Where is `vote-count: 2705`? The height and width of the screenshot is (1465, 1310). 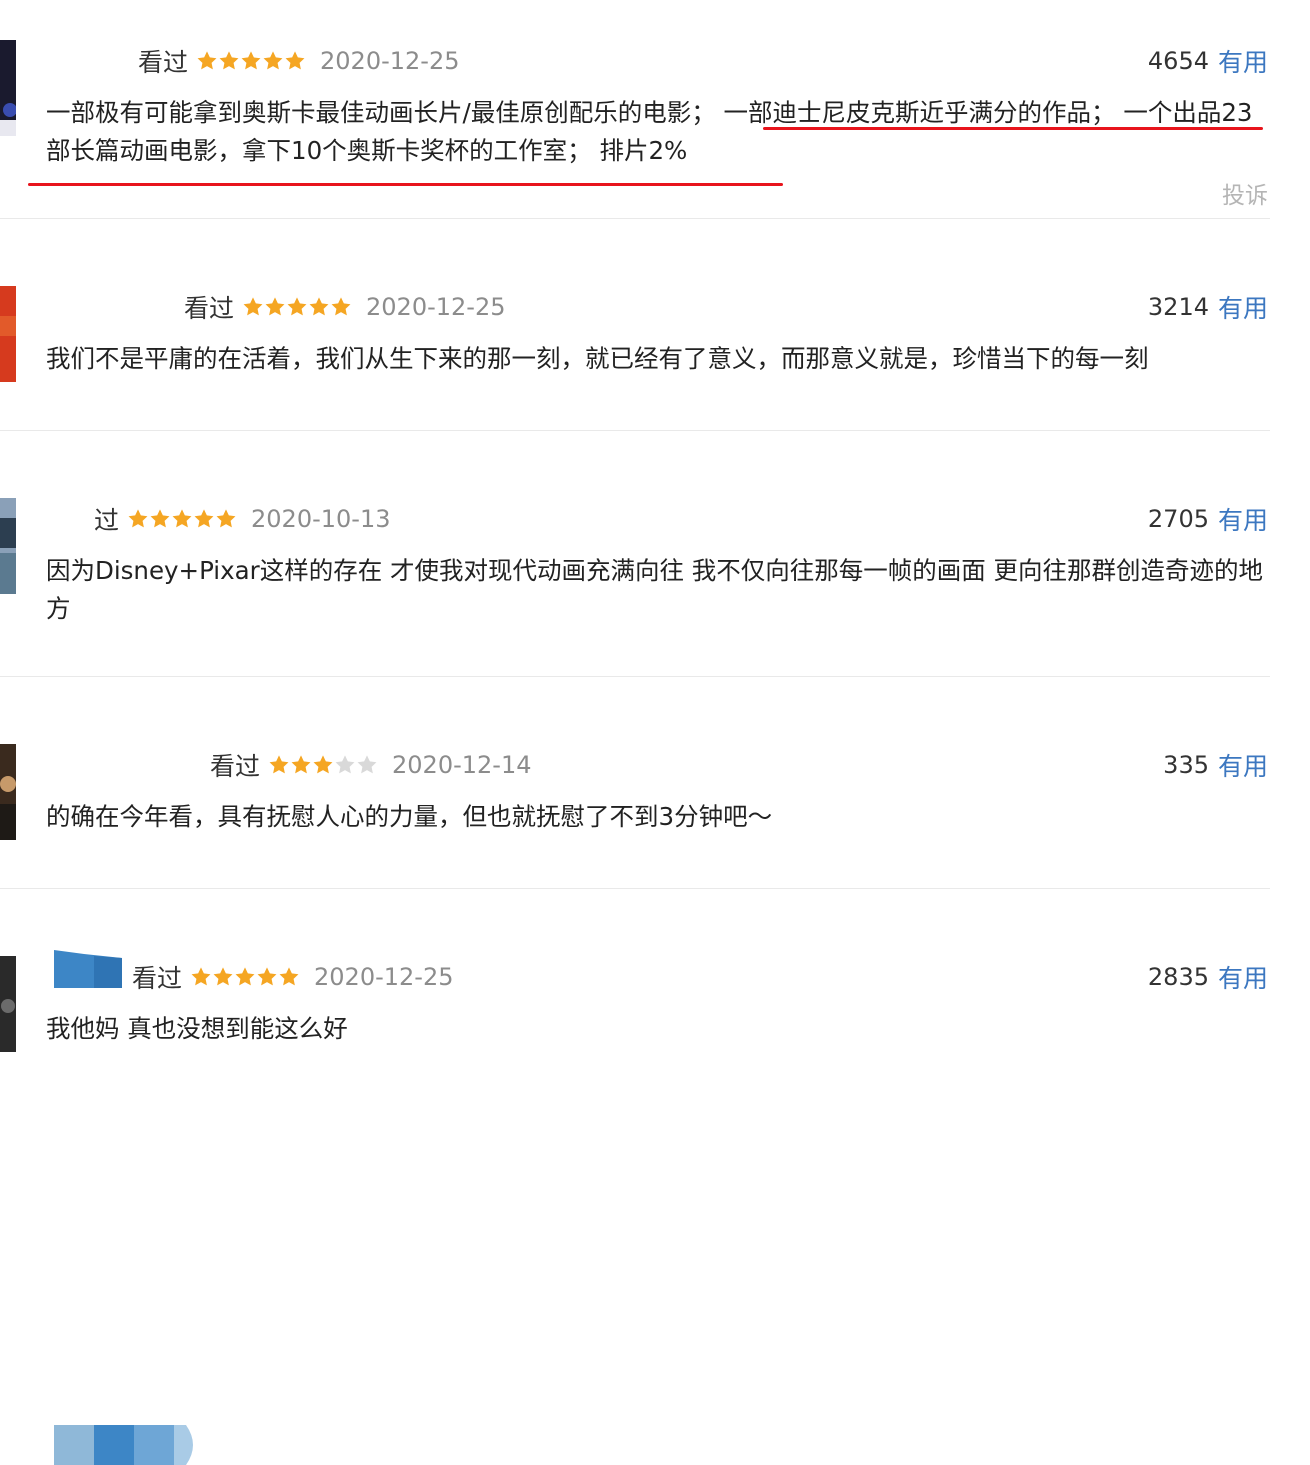 vote-count: 2705 is located at coordinates (1178, 519).